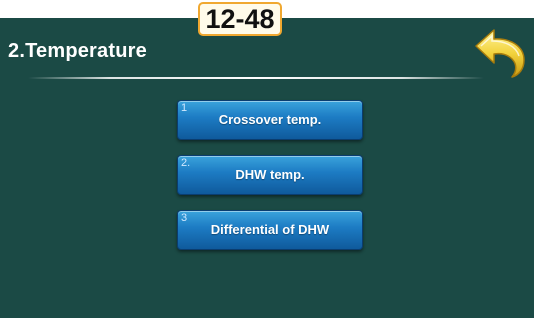 Image resolution: width=534 pixels, height=318 pixels. I want to click on differential-of-dhw-button: 3 Differential of DHW, so click(270, 230).